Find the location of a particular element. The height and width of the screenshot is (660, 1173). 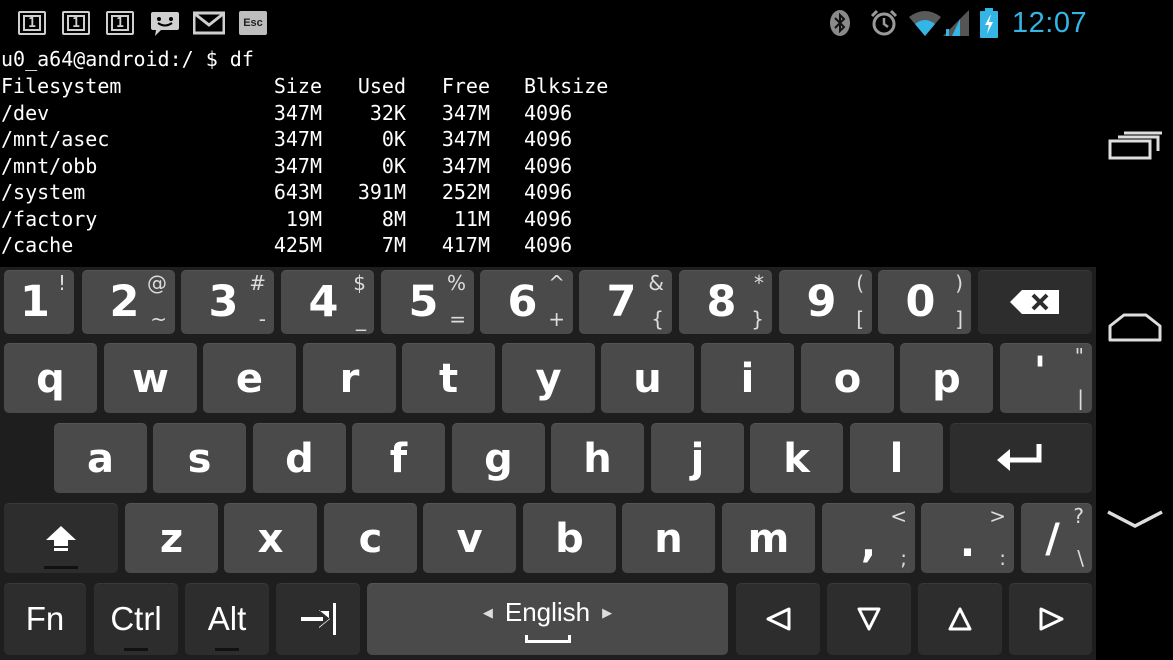

backspace-key is located at coordinates (1035, 302).